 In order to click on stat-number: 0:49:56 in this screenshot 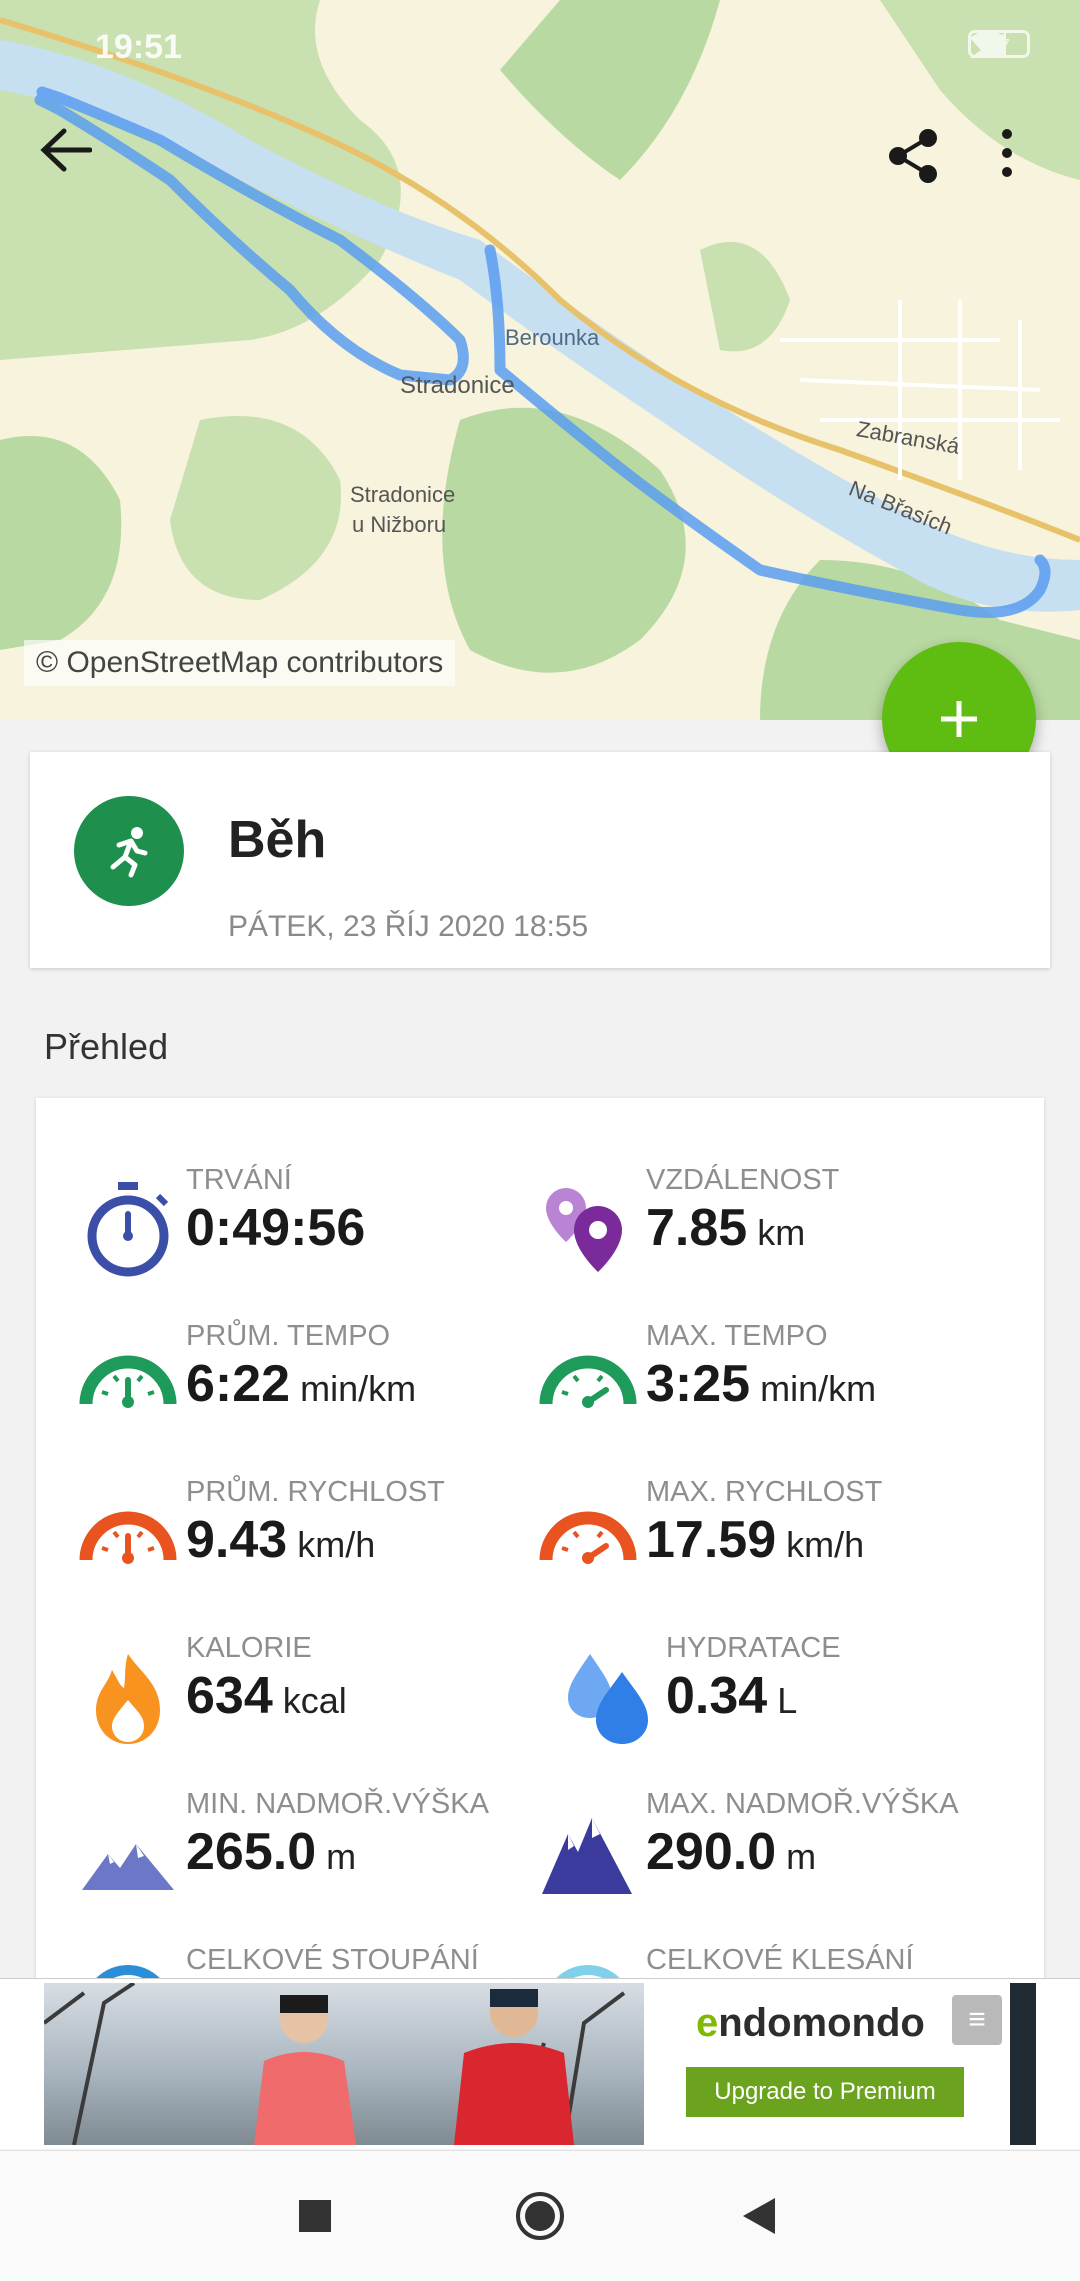, I will do `click(276, 1228)`.